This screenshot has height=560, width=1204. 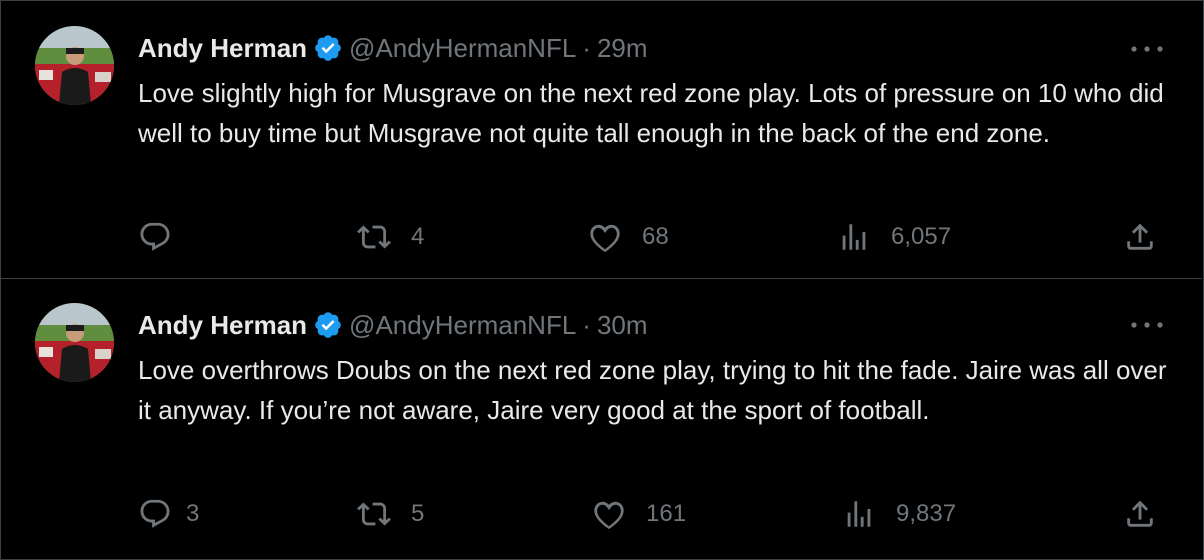 I want to click on like-count: 161, so click(x=666, y=513).